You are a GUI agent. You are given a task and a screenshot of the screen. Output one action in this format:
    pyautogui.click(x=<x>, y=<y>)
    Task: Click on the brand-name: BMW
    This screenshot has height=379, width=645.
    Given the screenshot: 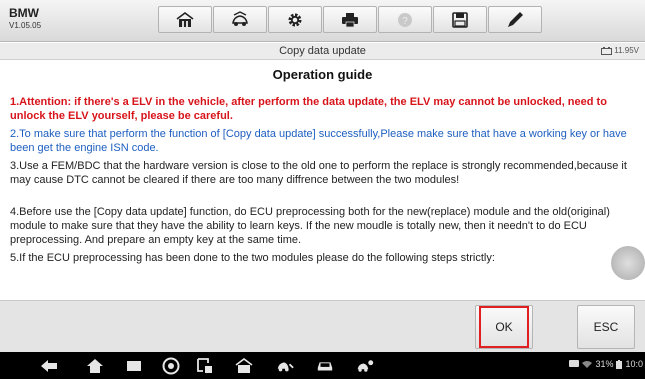 What is the action you would take?
    pyautogui.click(x=24, y=13)
    